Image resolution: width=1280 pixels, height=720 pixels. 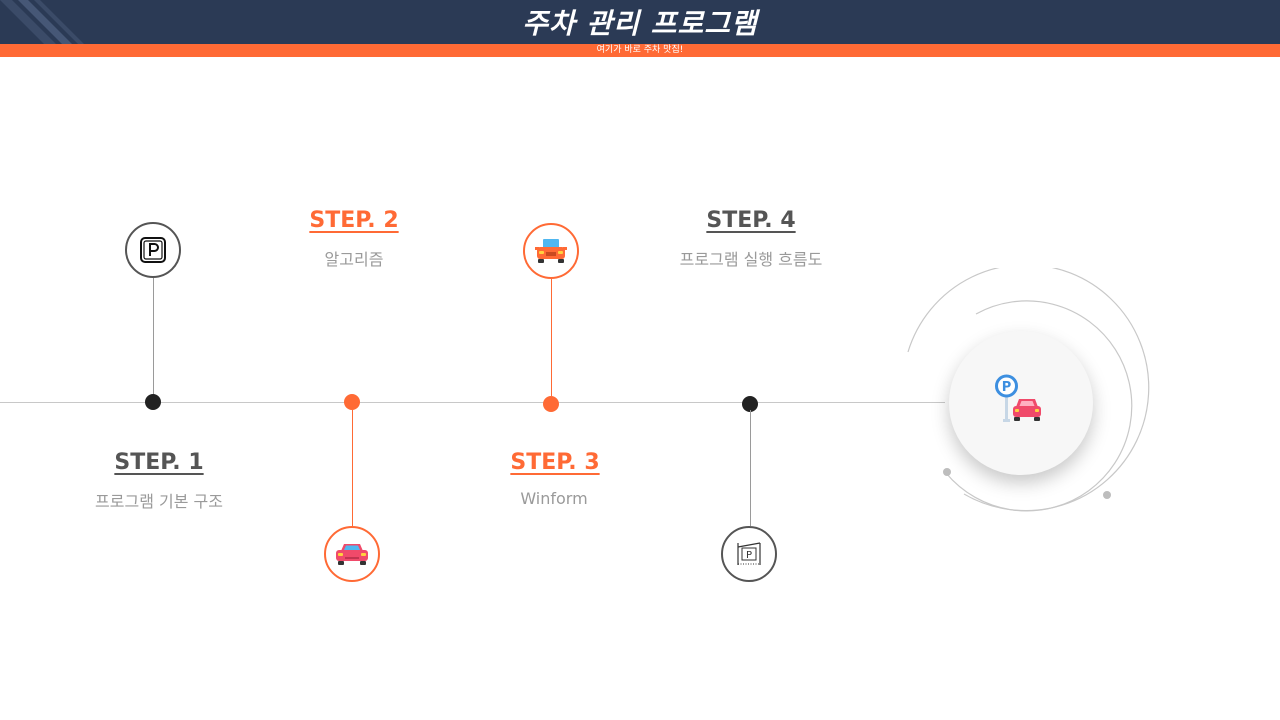 What do you see at coordinates (1018, 398) in the screenshot?
I see `parking-car-icon: P` at bounding box center [1018, 398].